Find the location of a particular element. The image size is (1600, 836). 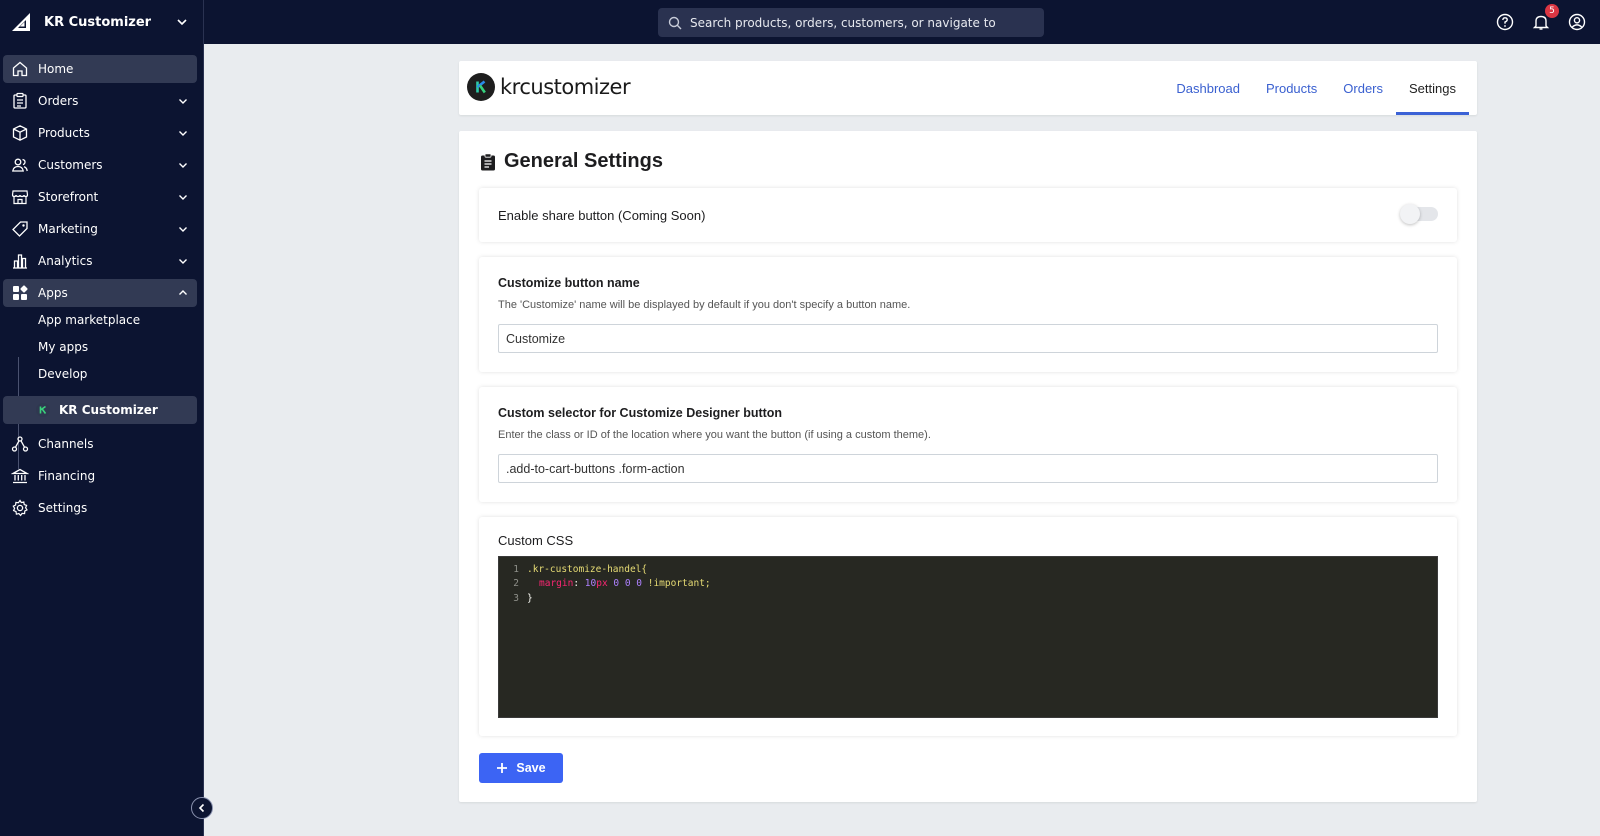

krcustomizer-logo: krcustomizer is located at coordinates (549, 87).